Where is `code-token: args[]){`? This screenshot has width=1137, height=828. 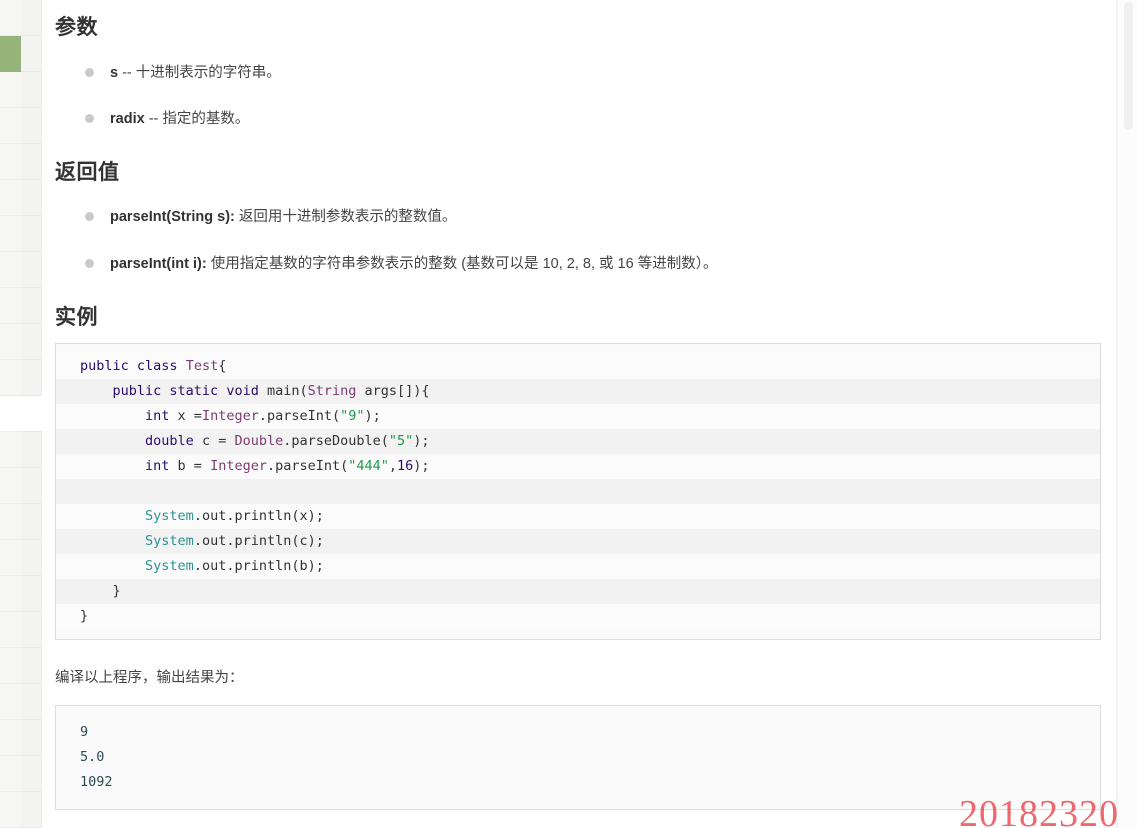
code-token: args[]){ is located at coordinates (397, 391).